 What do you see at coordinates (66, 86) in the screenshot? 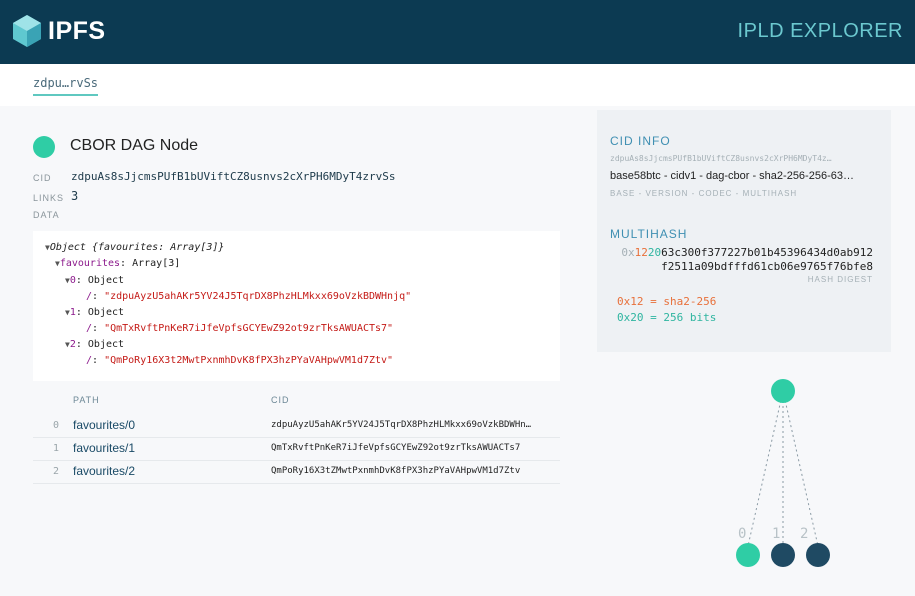
I see `breadcrumb-item: zdpu…rvSs` at bounding box center [66, 86].